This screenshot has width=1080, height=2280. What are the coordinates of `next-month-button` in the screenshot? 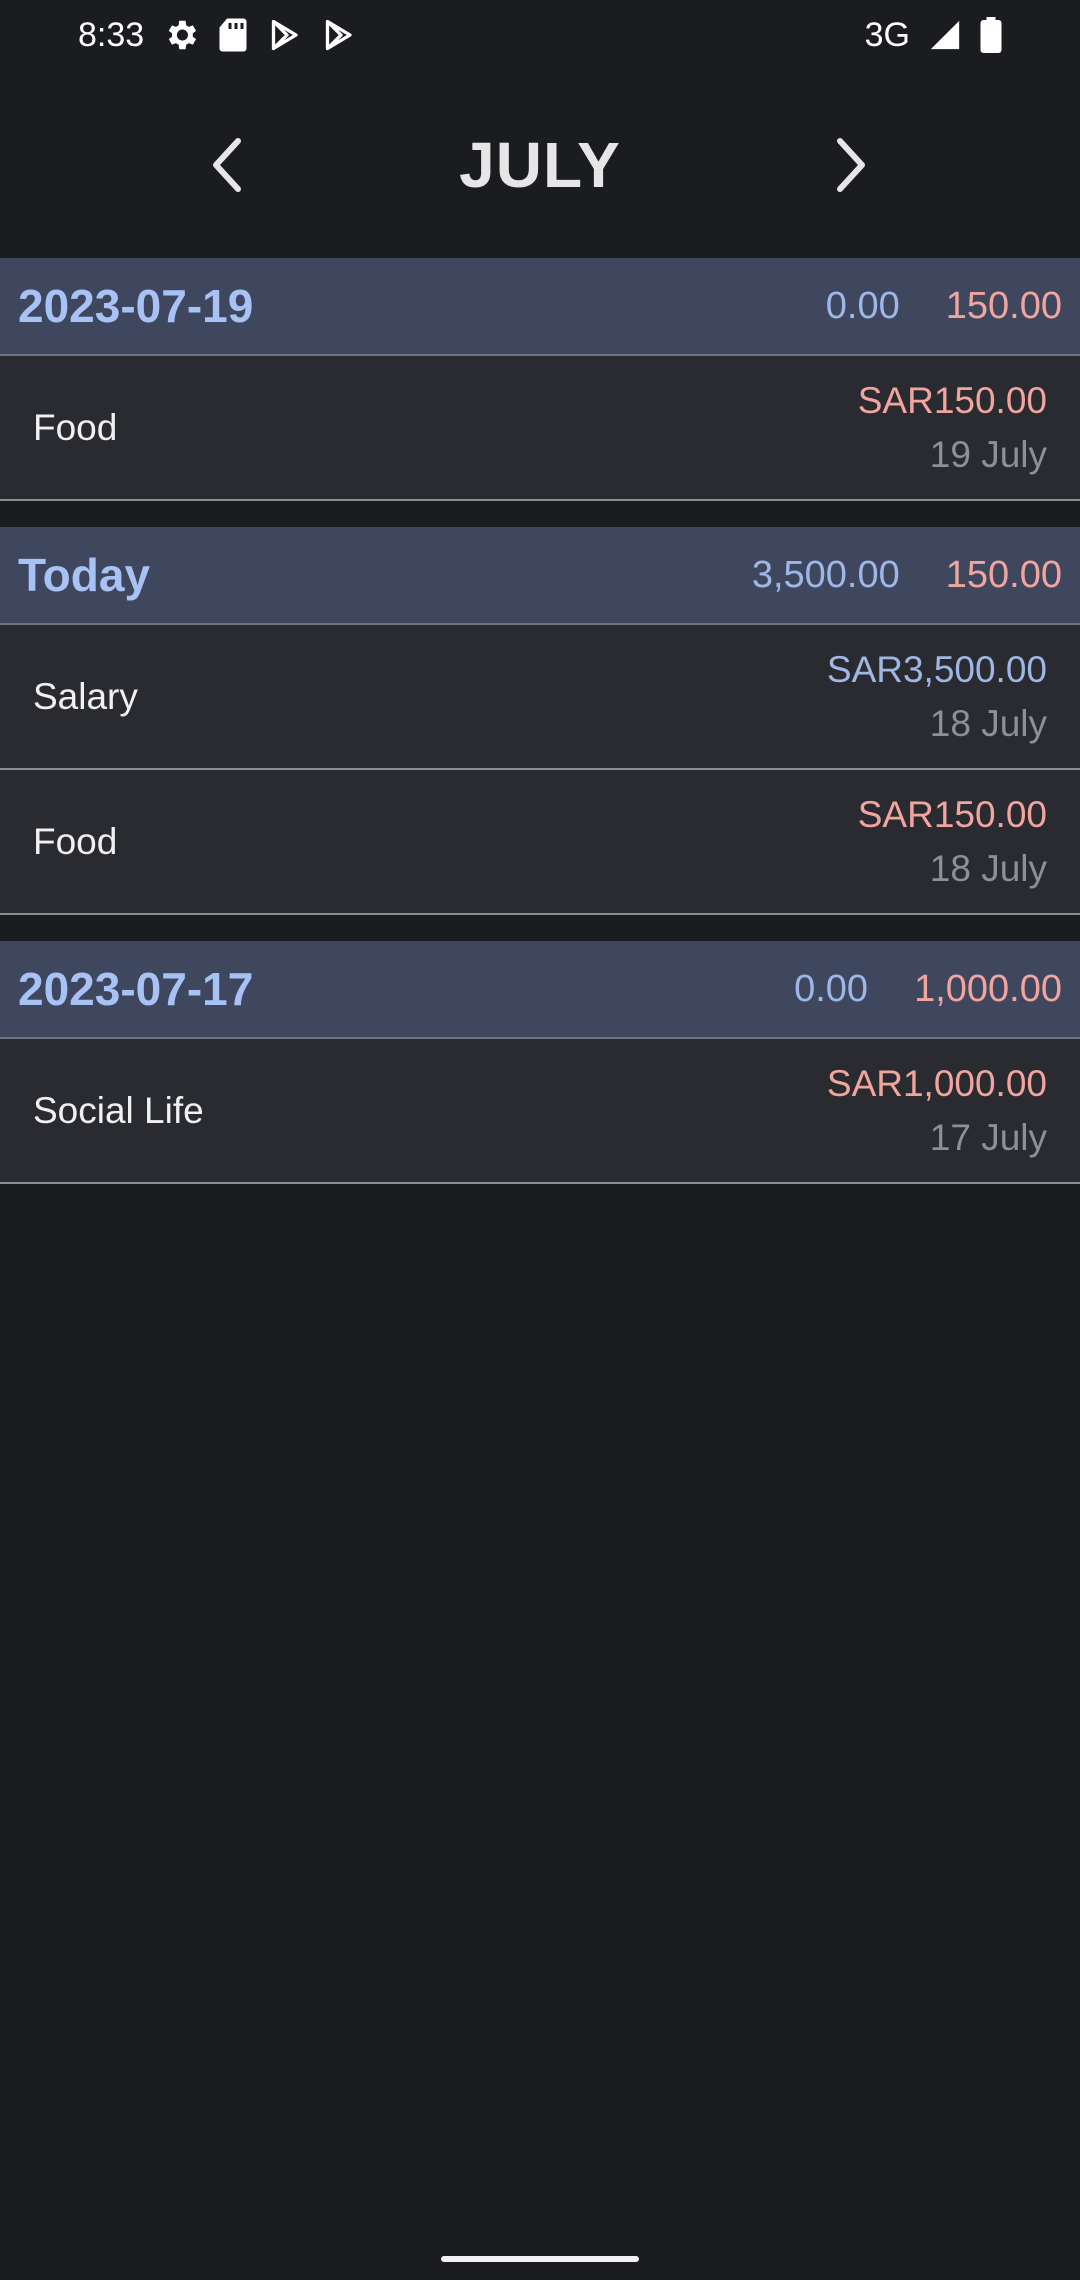 It's located at (850, 165).